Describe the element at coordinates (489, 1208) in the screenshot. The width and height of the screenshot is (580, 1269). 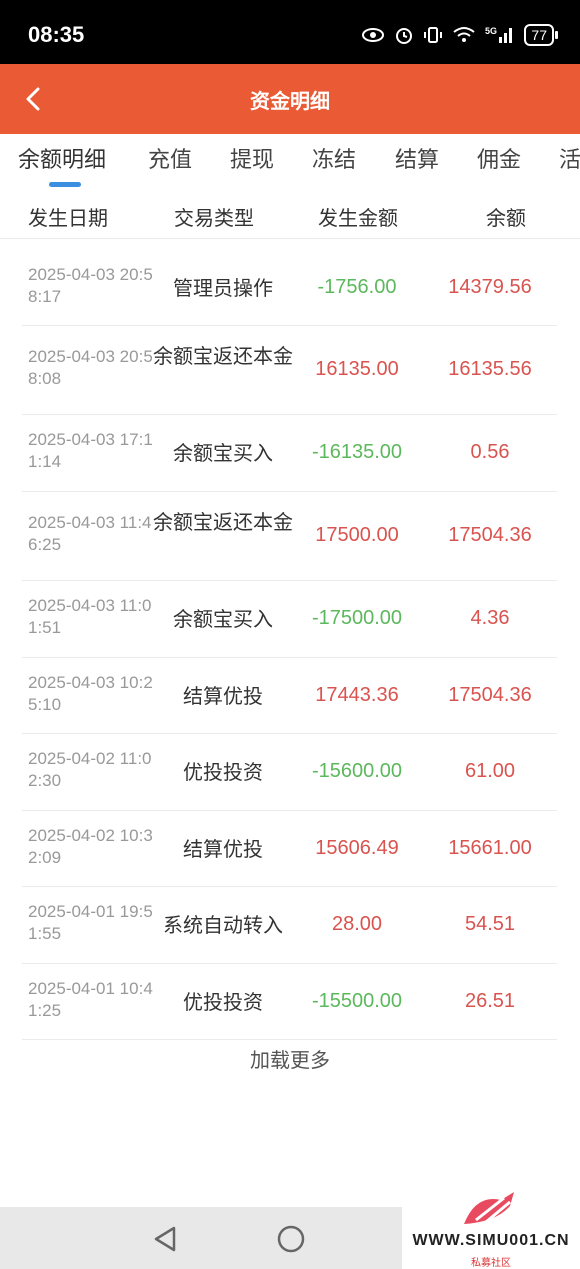
I see `watermark-logo-icon` at that location.